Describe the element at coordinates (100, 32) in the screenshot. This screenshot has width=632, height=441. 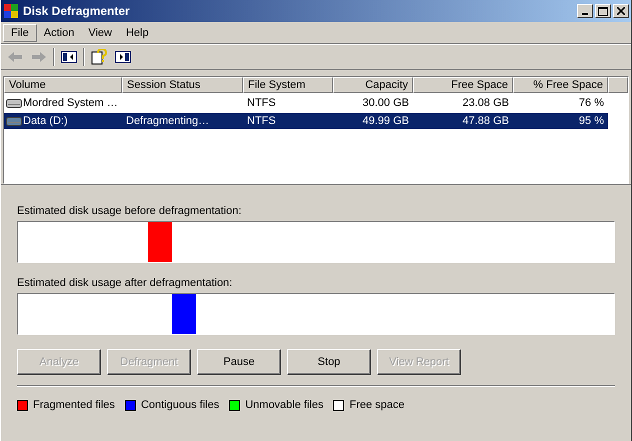
I see `menu-item: View` at that location.